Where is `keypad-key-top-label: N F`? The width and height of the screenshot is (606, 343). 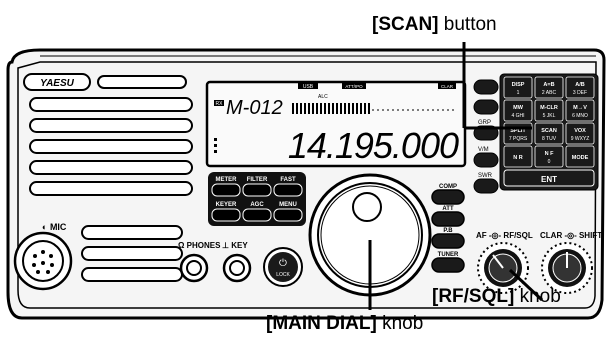
keypad-key-top-label: N F is located at coordinates (550, 154).